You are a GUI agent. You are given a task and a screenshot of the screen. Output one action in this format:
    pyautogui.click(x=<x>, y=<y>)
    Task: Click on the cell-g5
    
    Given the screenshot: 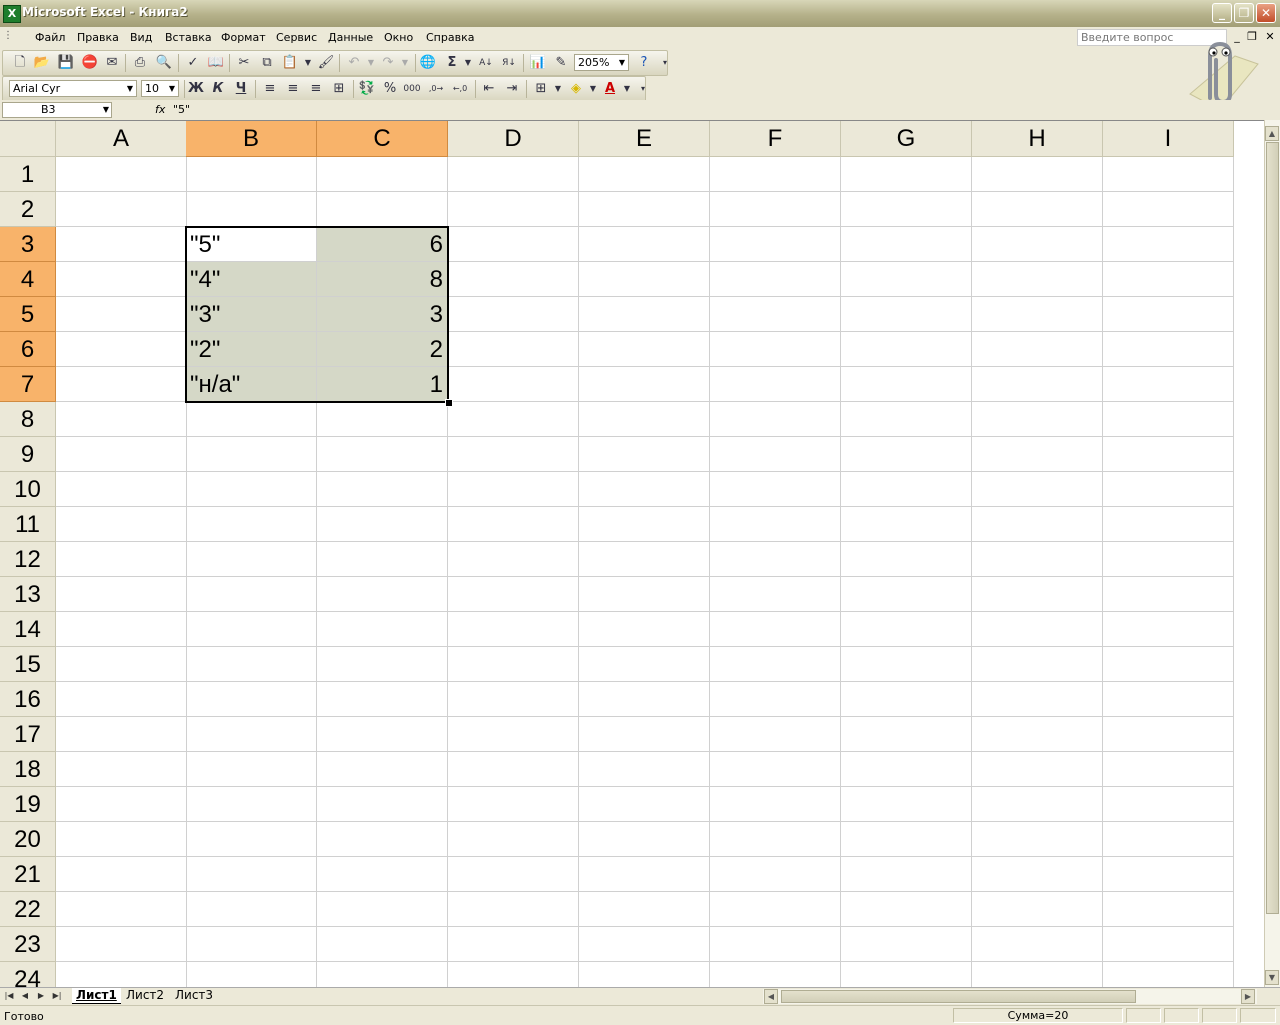 What is the action you would take?
    pyautogui.click(x=906, y=314)
    